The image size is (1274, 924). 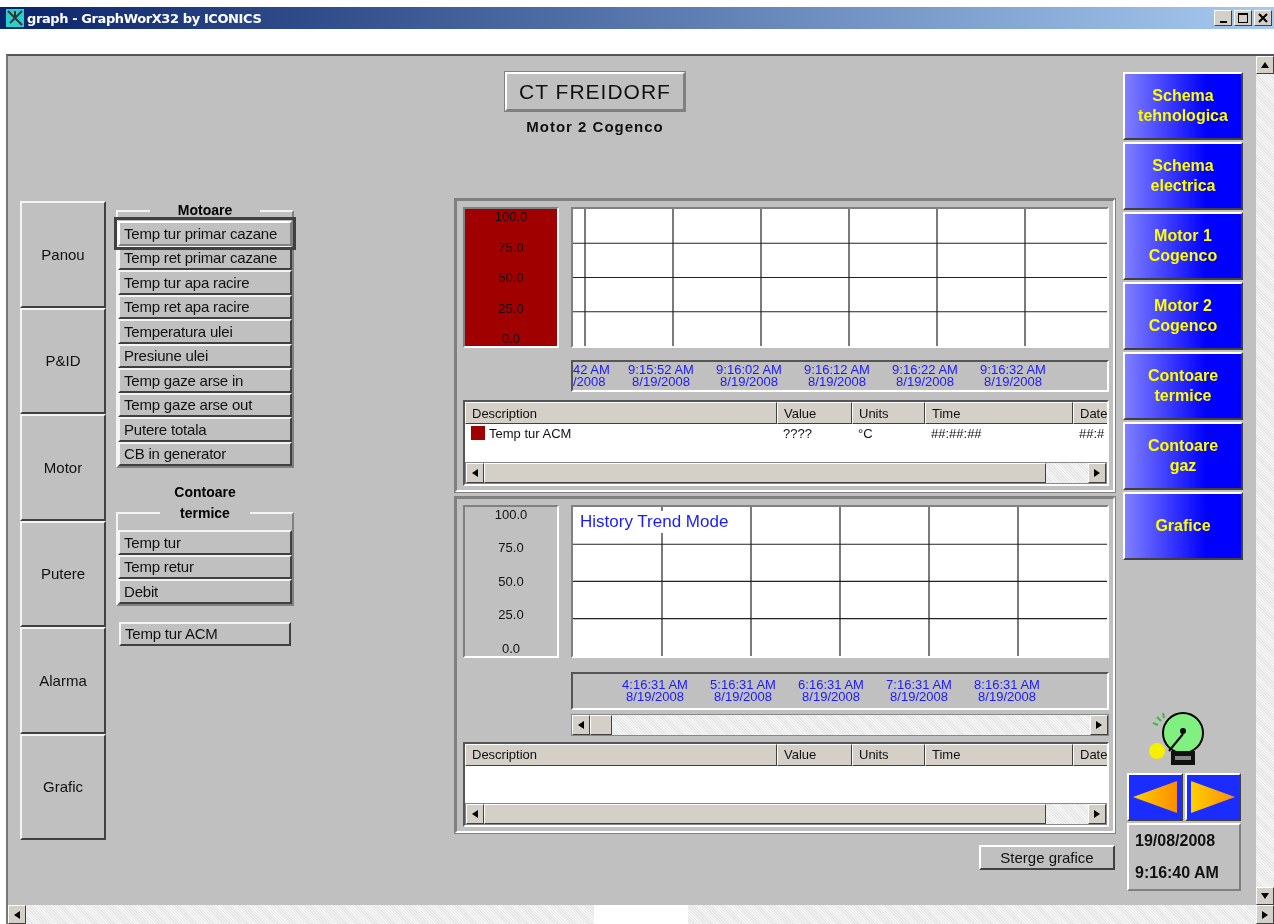 What do you see at coordinates (589, 382) in the screenshot?
I see `date-label: /2008` at bounding box center [589, 382].